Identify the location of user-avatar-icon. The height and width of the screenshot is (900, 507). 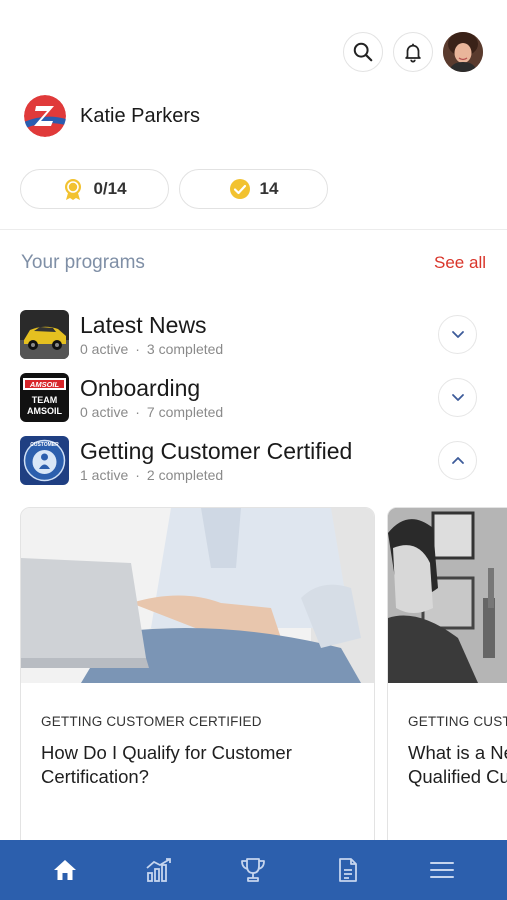
(463, 52).